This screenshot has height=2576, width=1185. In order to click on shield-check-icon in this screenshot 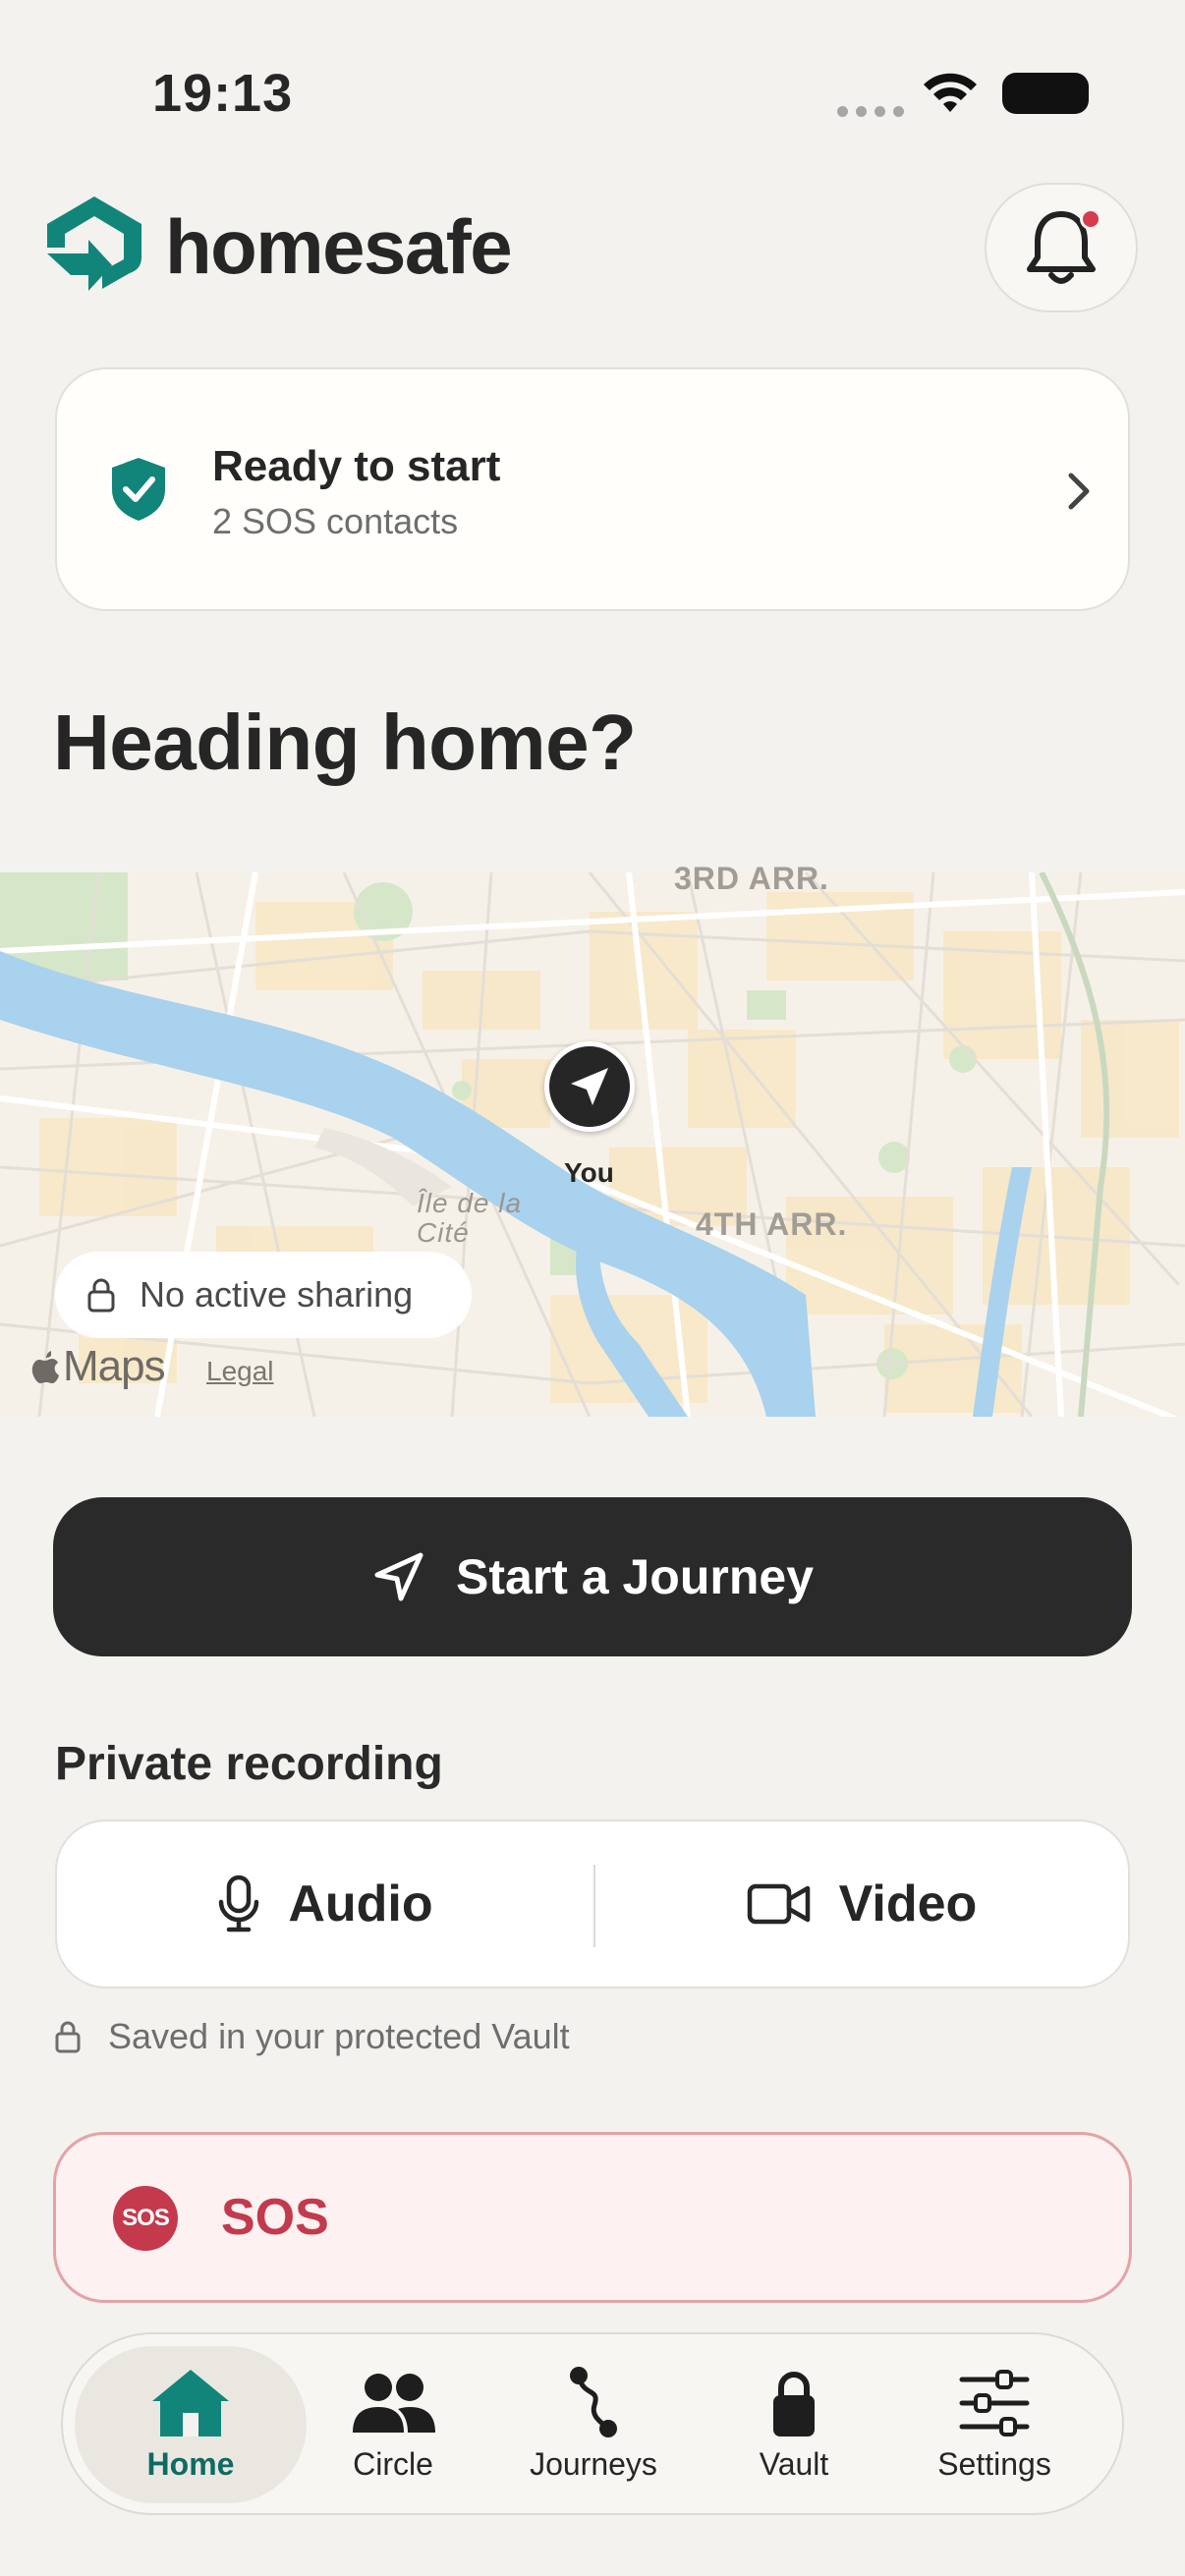, I will do `click(138, 489)`.